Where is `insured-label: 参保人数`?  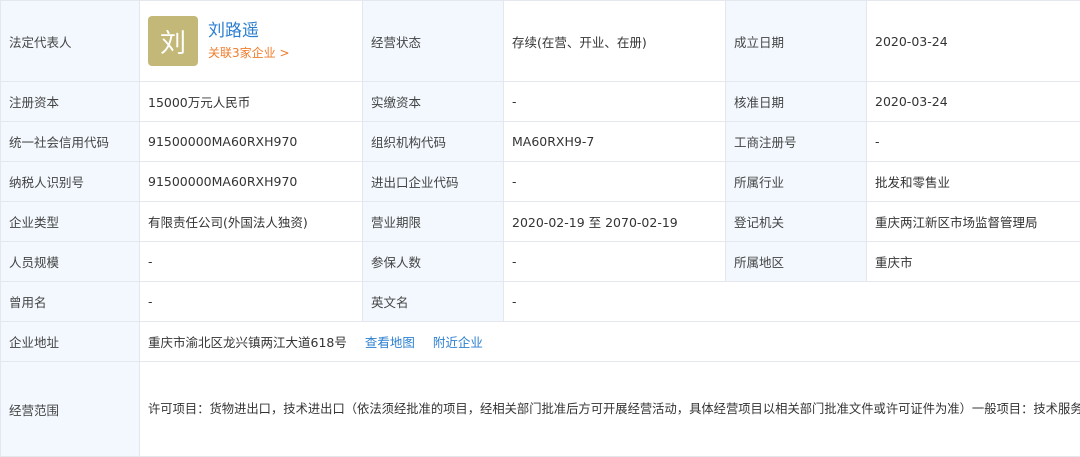 insured-label: 参保人数 is located at coordinates (433, 262).